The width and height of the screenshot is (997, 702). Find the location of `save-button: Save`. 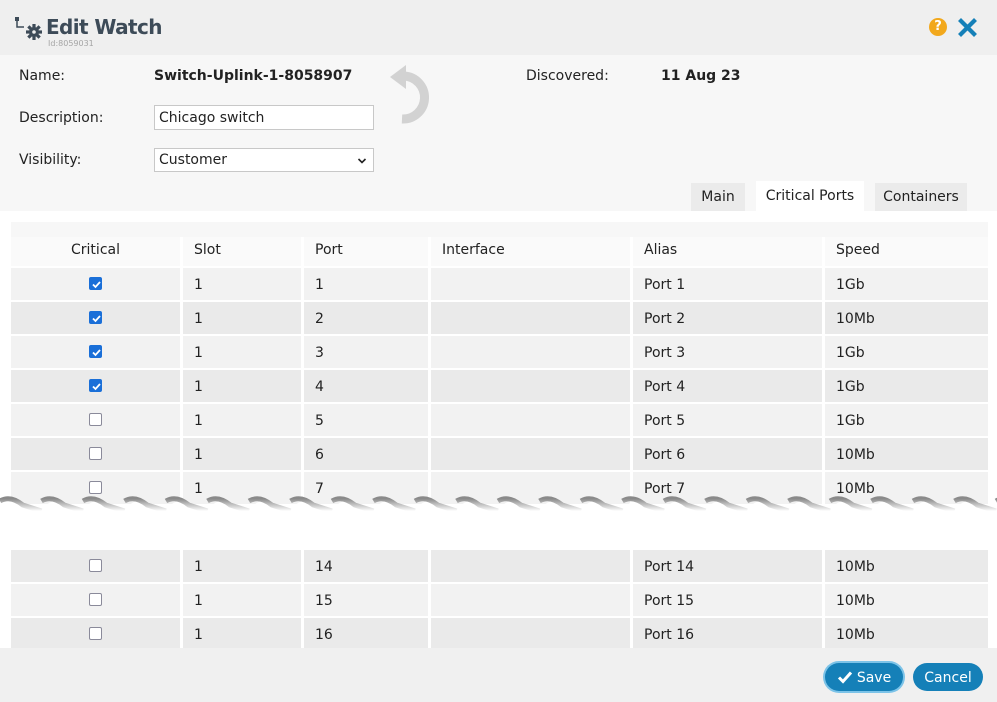

save-button: Save is located at coordinates (864, 677).